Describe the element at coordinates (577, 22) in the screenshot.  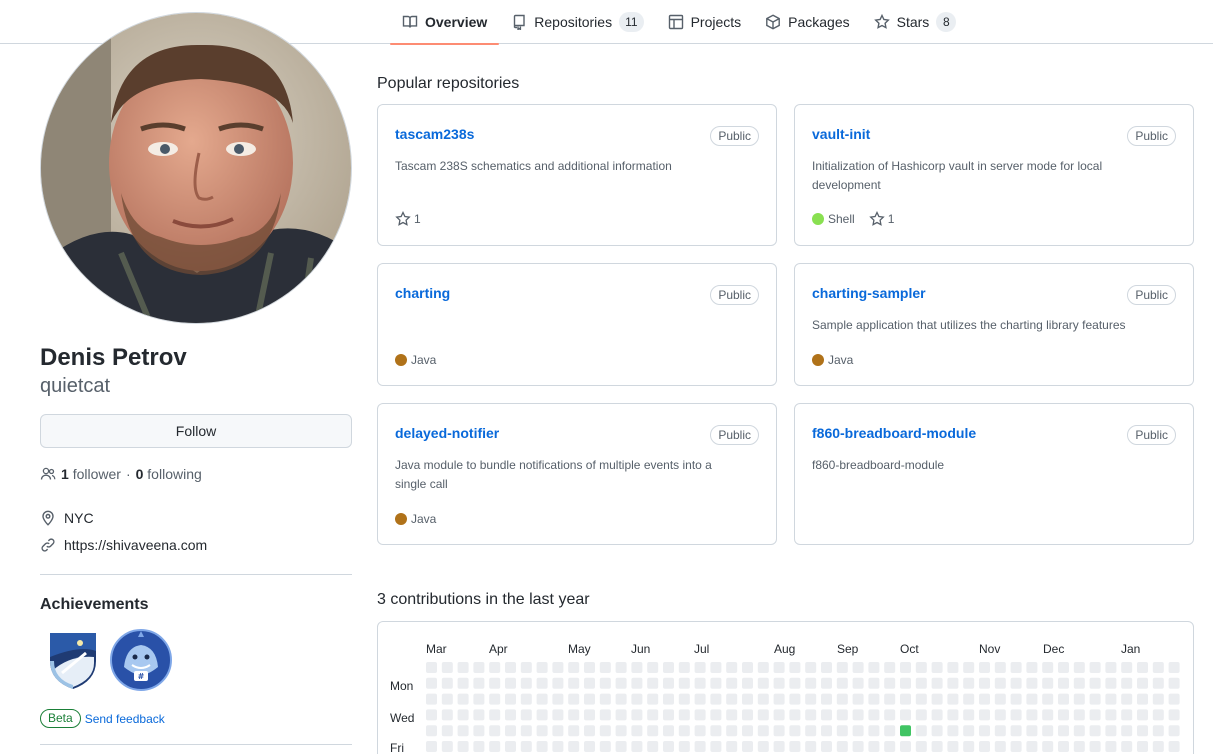
I see `tab-repositories: Repositories 11` at that location.